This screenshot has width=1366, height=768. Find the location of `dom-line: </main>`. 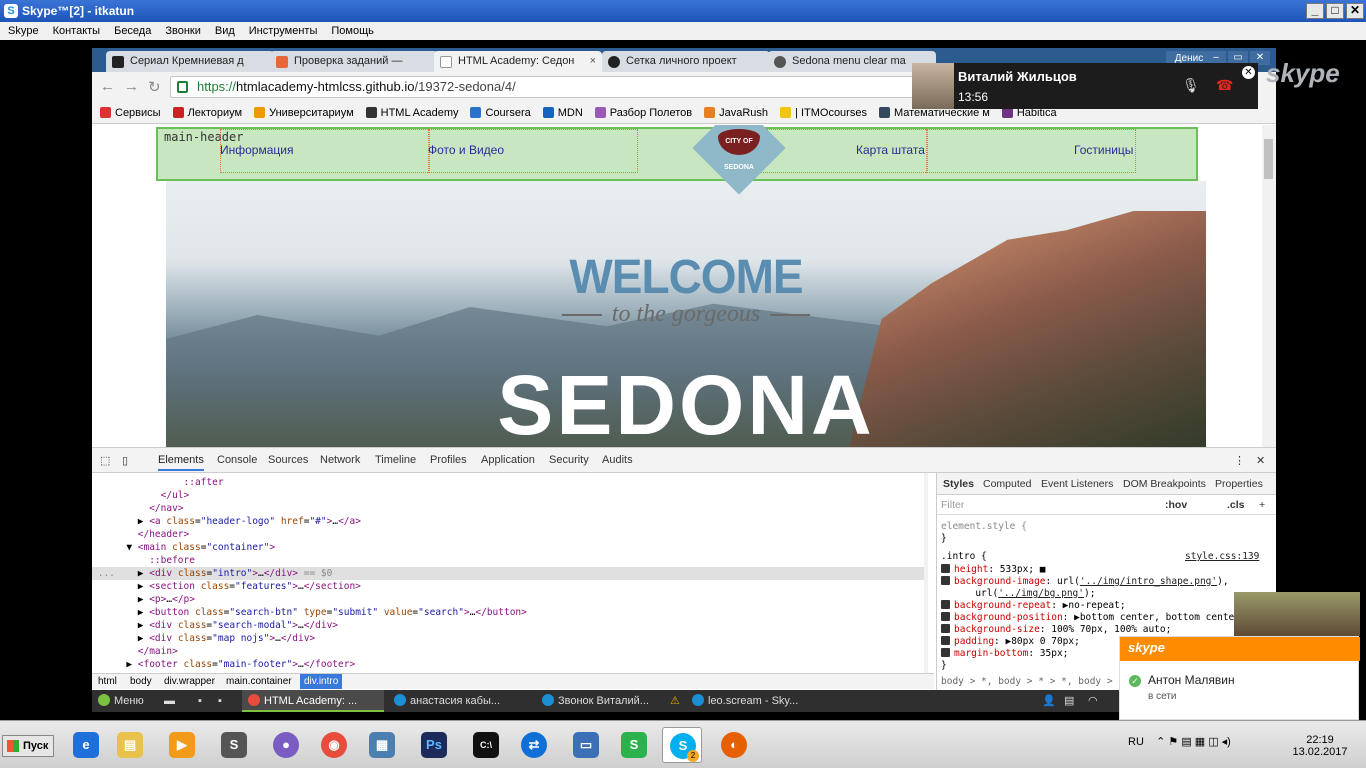

dom-line: </main> is located at coordinates (508, 651).